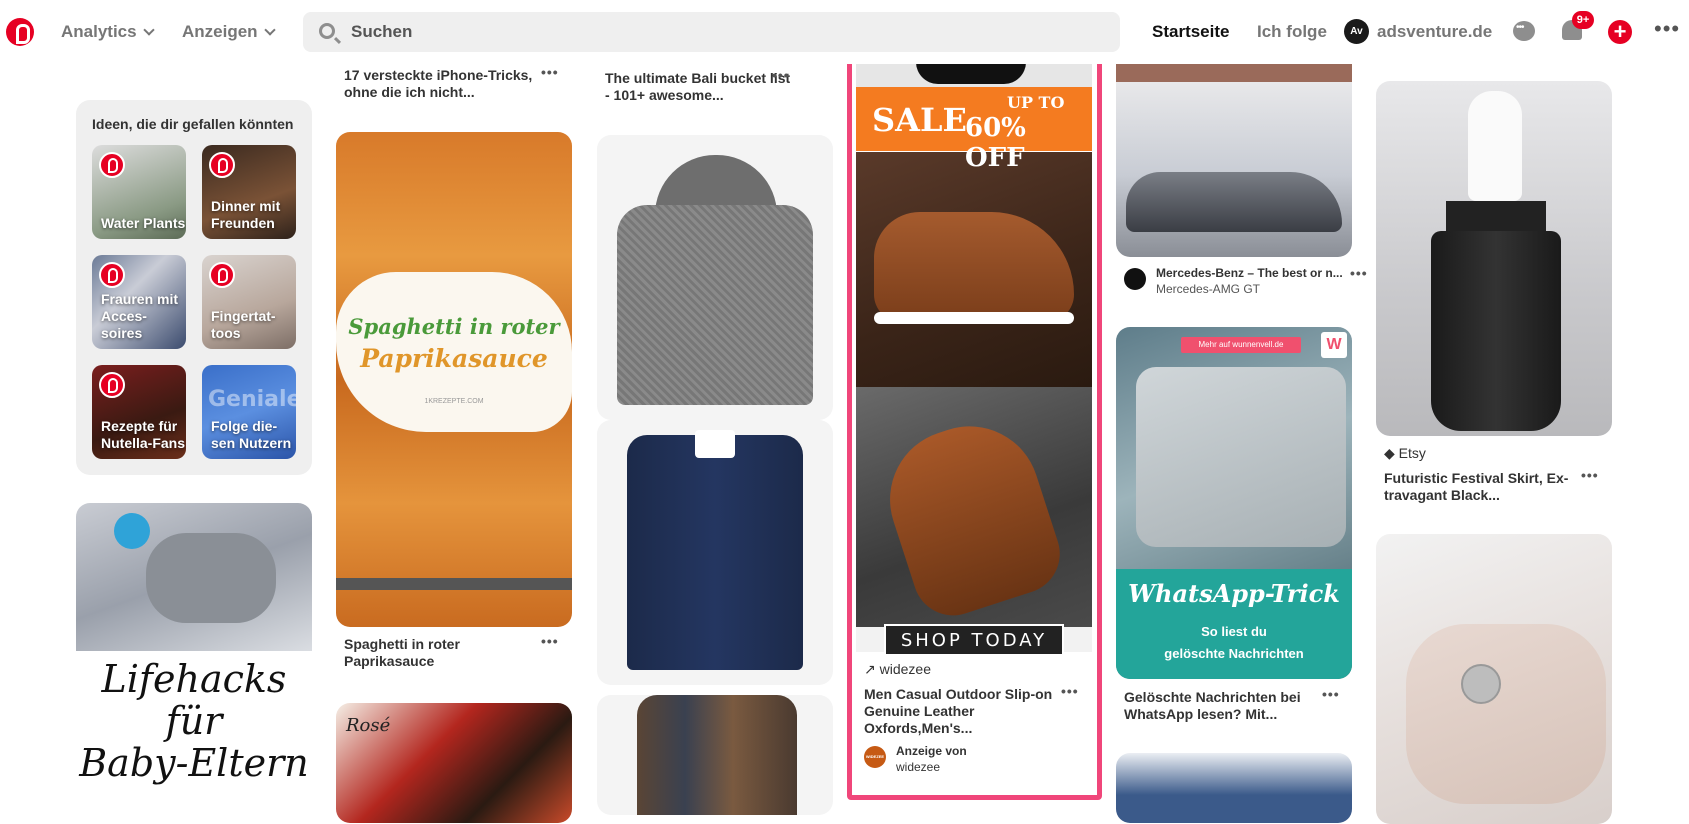 The height and width of the screenshot is (824, 1689). Describe the element at coordinates (139, 302) in the screenshot. I see `idea-tile: Frauren mit Acces-soires` at that location.